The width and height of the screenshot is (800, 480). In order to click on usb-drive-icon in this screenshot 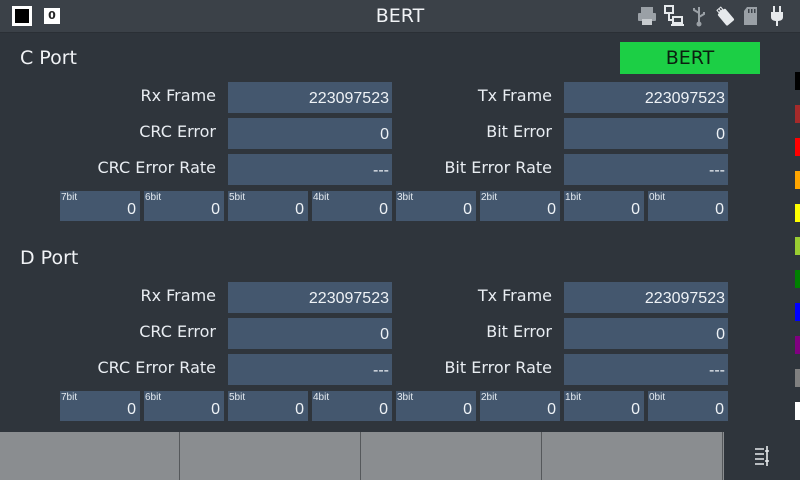, I will do `click(725, 16)`.